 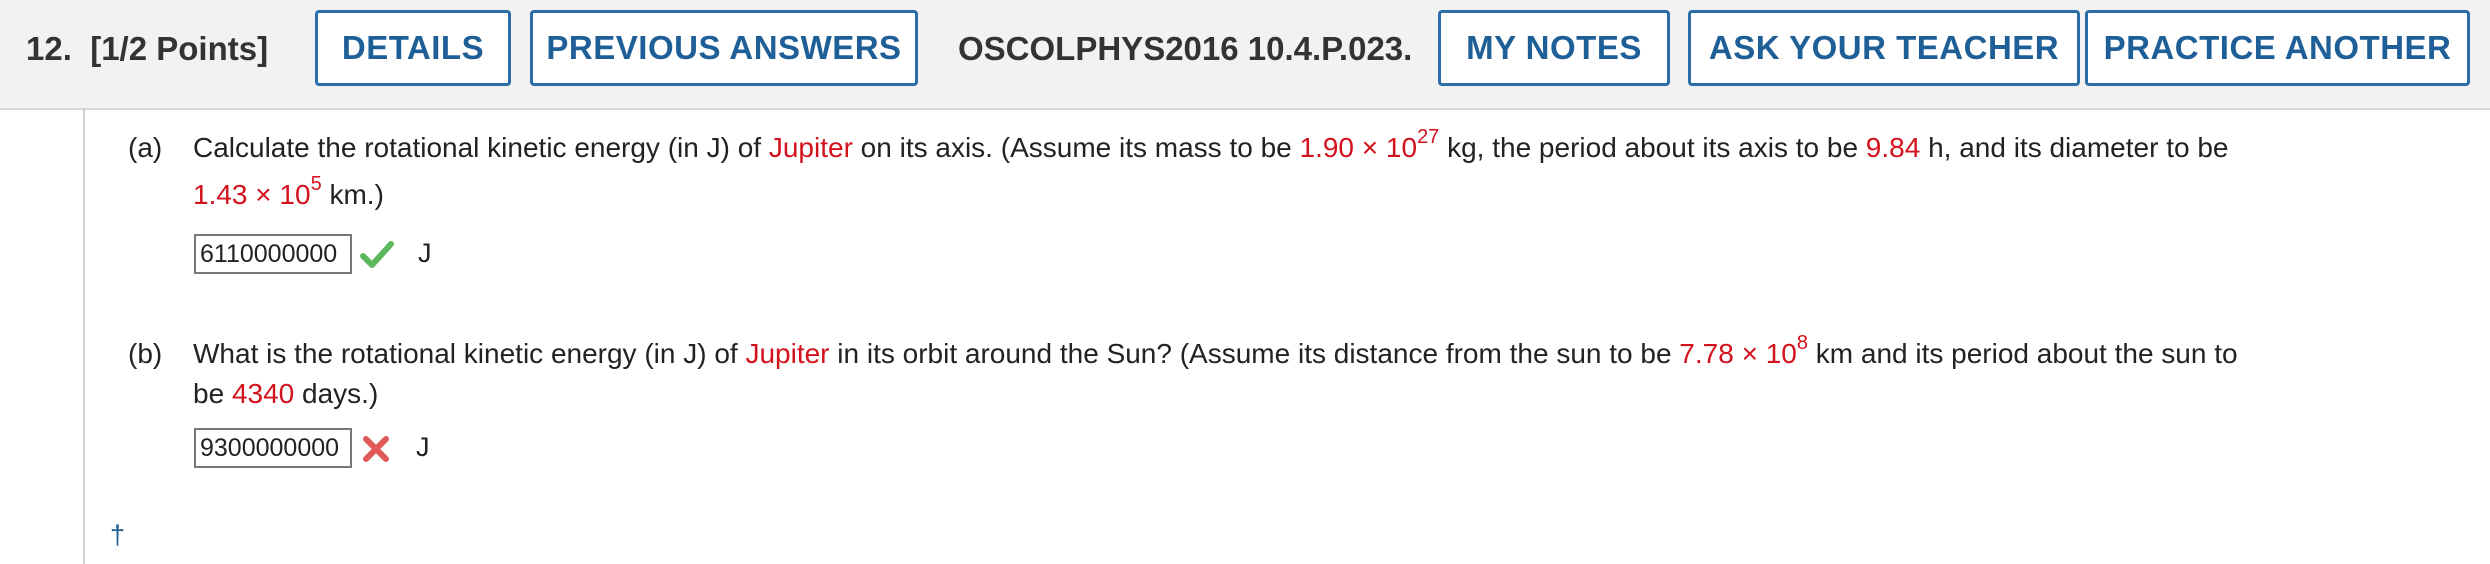 I want to click on part-a-prompt-line2: 1.43 × 105 km.), so click(x=288, y=191).